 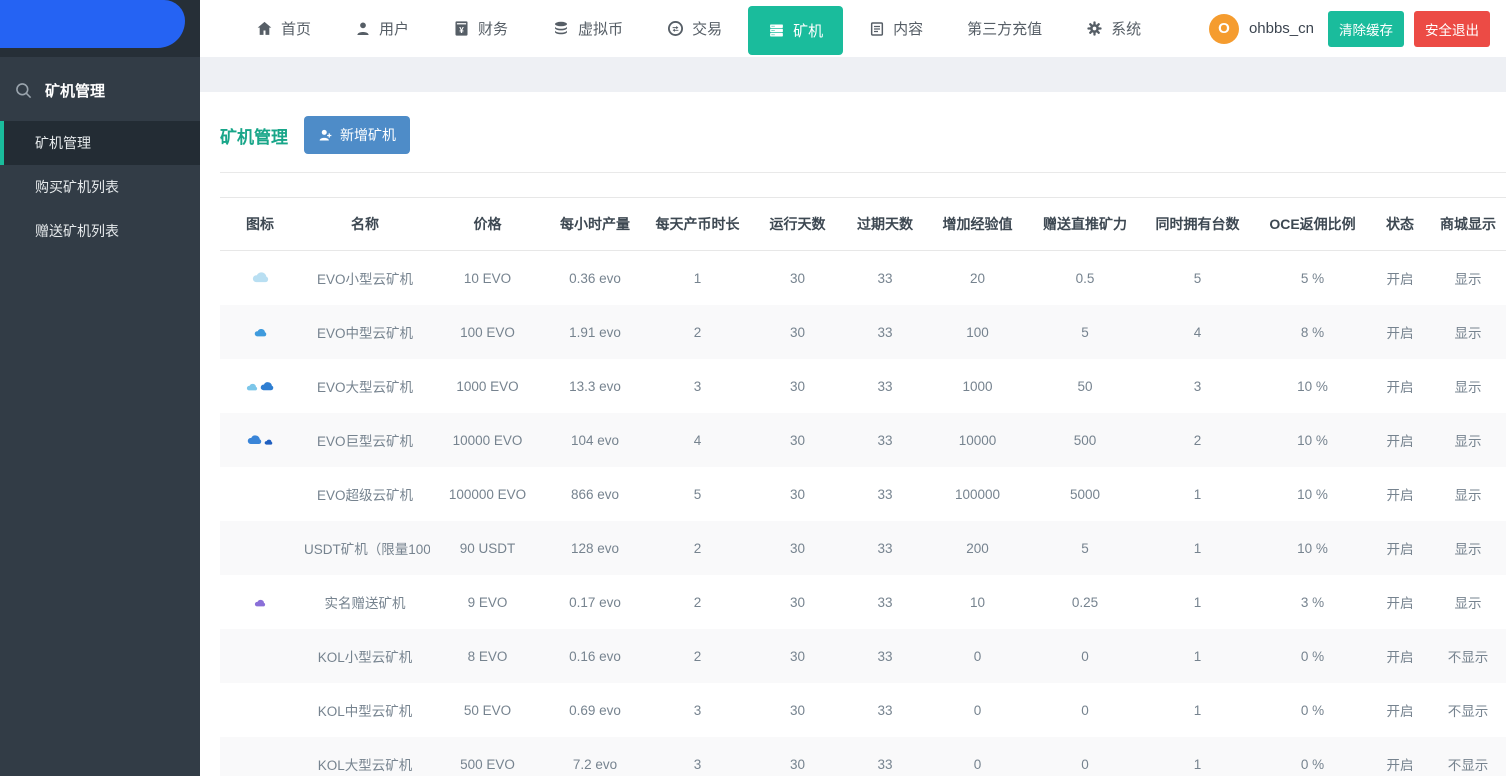 I want to click on table-cell: 500 EVO, so click(x=487, y=764).